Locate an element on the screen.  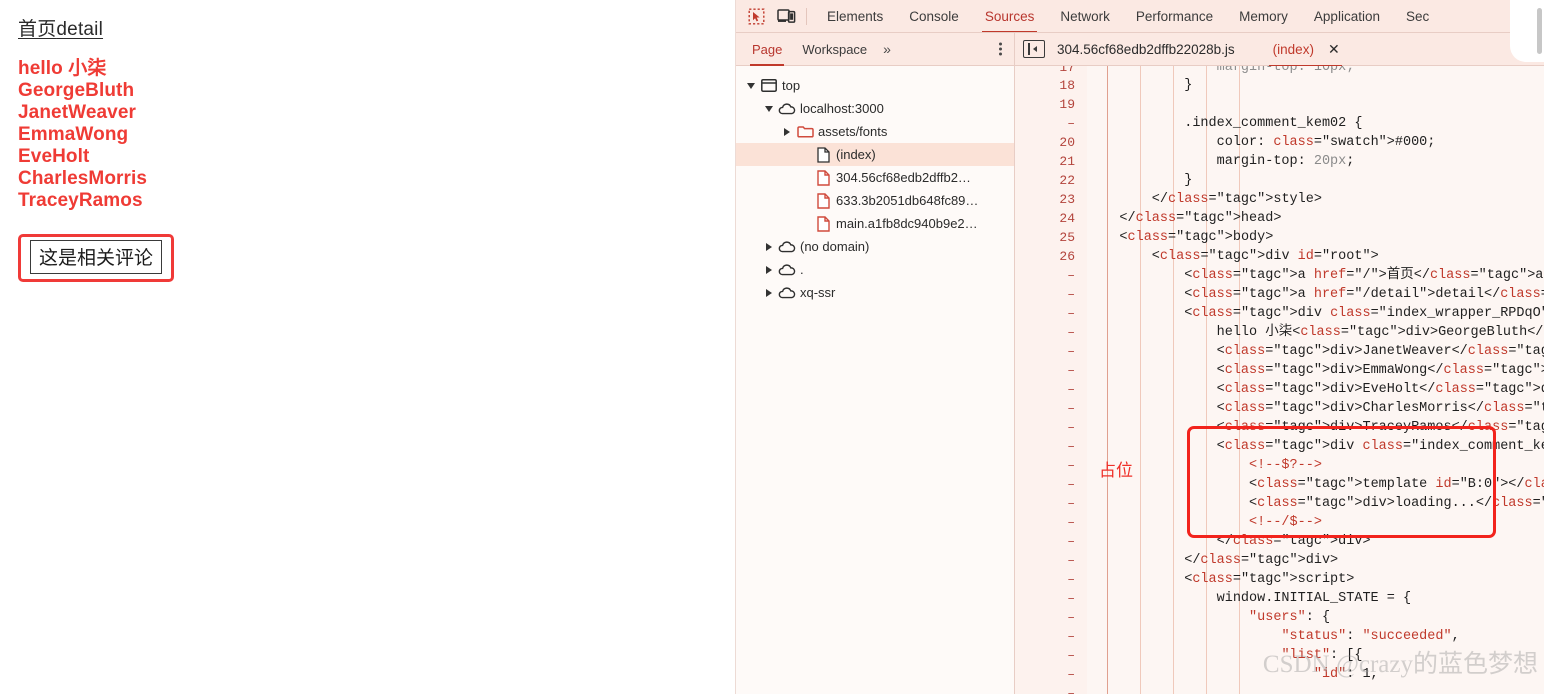
tab-memory: Memory is located at coordinates (1263, 16).